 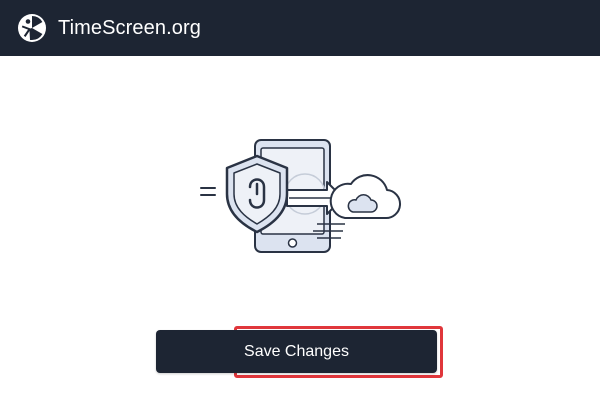 I want to click on timescreen-logo-icon, so click(x=32, y=28).